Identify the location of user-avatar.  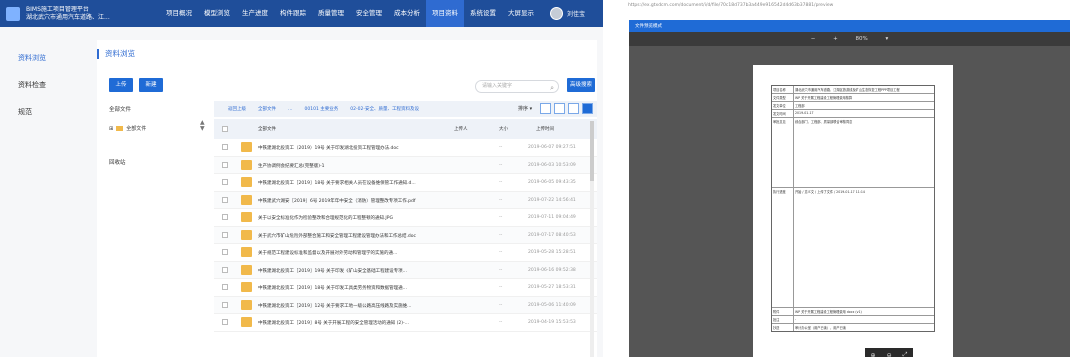
(556, 13).